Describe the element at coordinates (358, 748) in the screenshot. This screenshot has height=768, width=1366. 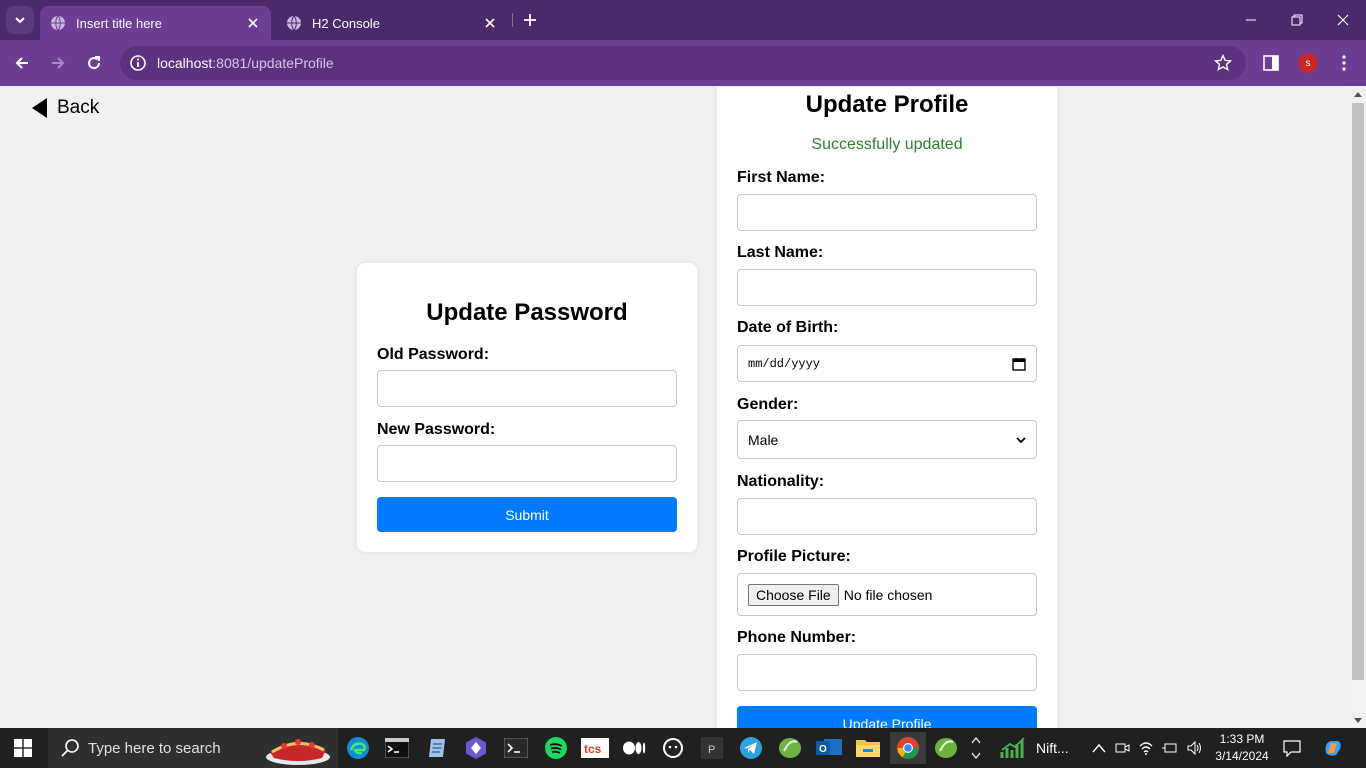
I see `taskbar-edge` at that location.